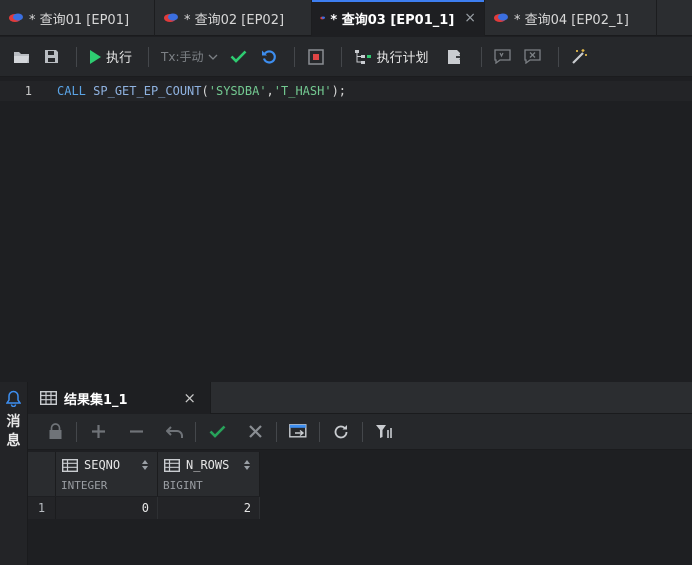 This screenshot has width=692, height=565. What do you see at coordinates (28, 91) in the screenshot?
I see `line-number: 1` at bounding box center [28, 91].